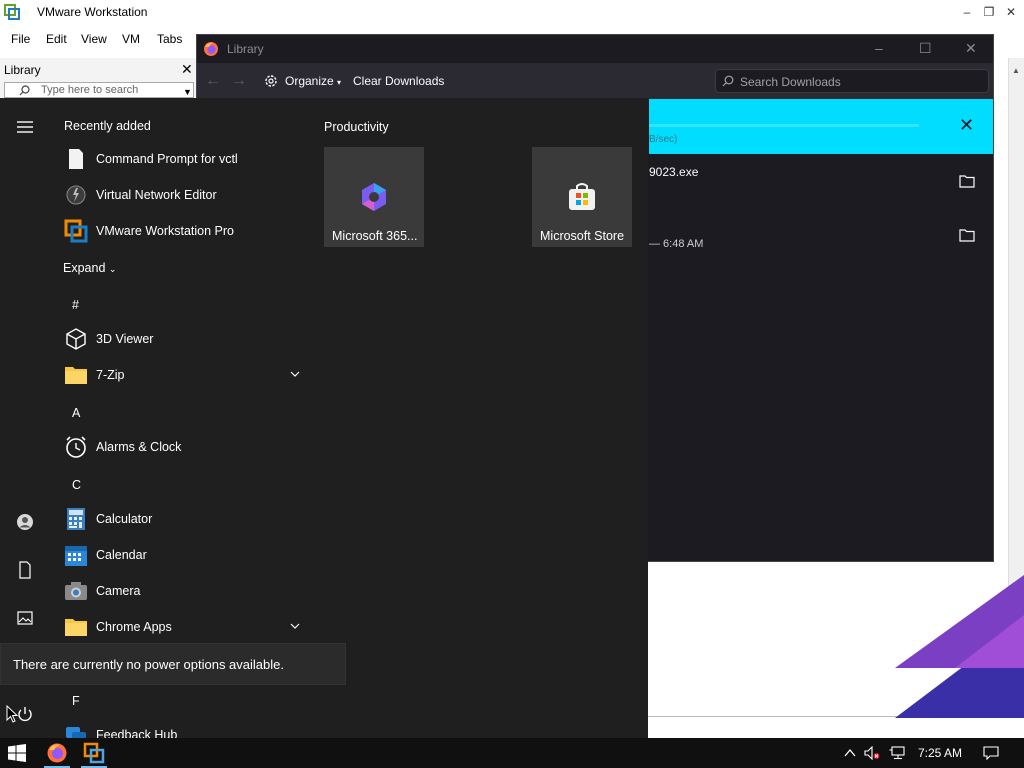 Image resolution: width=1024 pixels, height=768 pixels. I want to click on productivity-heading: Productivity, so click(356, 127).